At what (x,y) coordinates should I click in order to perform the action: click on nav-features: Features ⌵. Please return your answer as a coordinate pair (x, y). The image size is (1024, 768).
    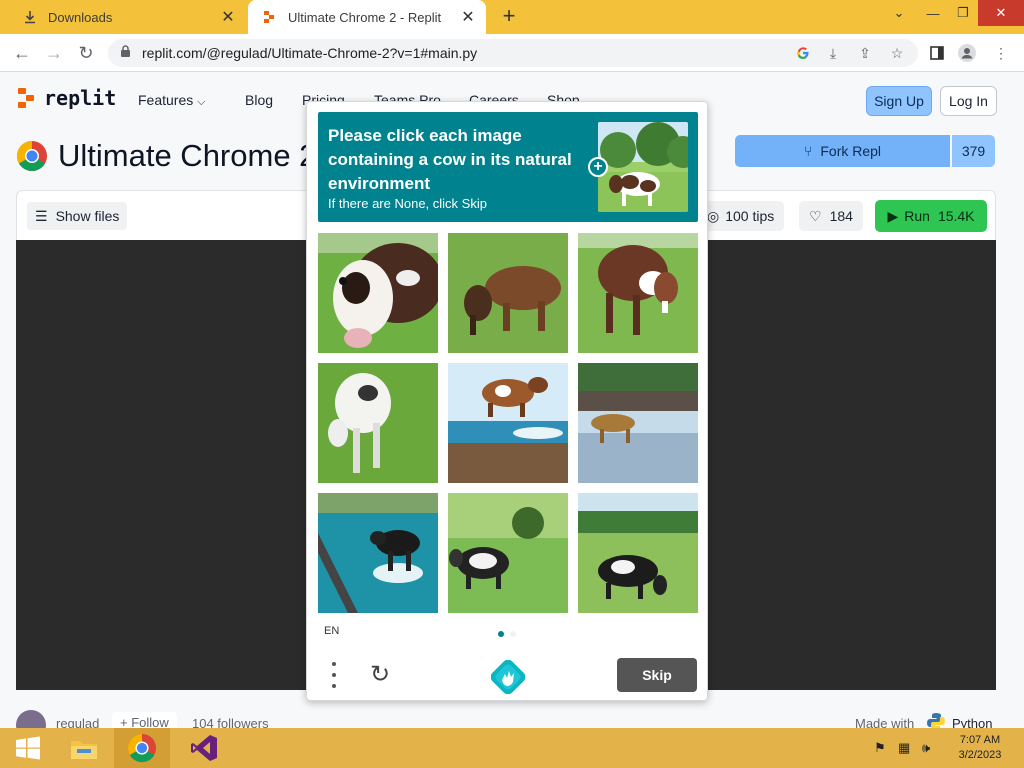
    Looking at the image, I should click on (171, 100).